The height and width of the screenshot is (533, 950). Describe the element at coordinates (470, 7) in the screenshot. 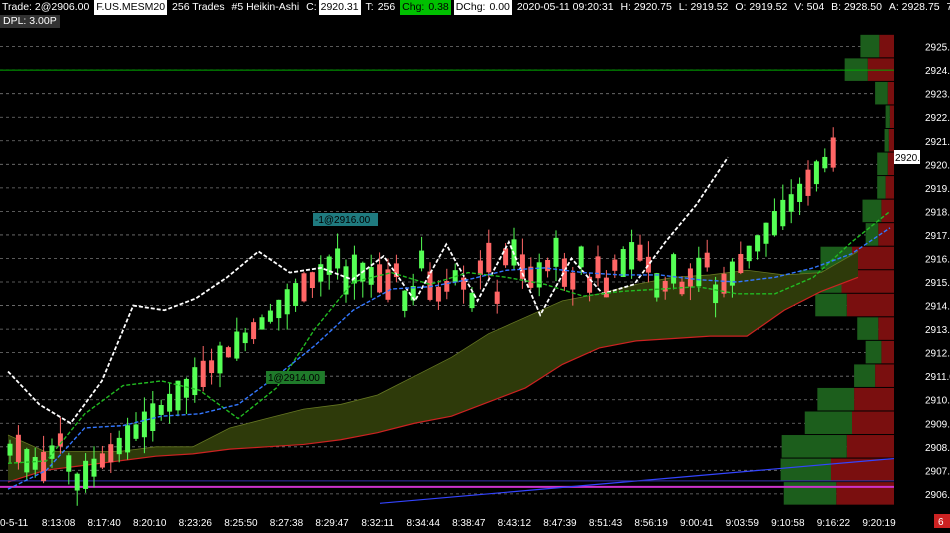

I see `dchg-caption: DChg:` at that location.